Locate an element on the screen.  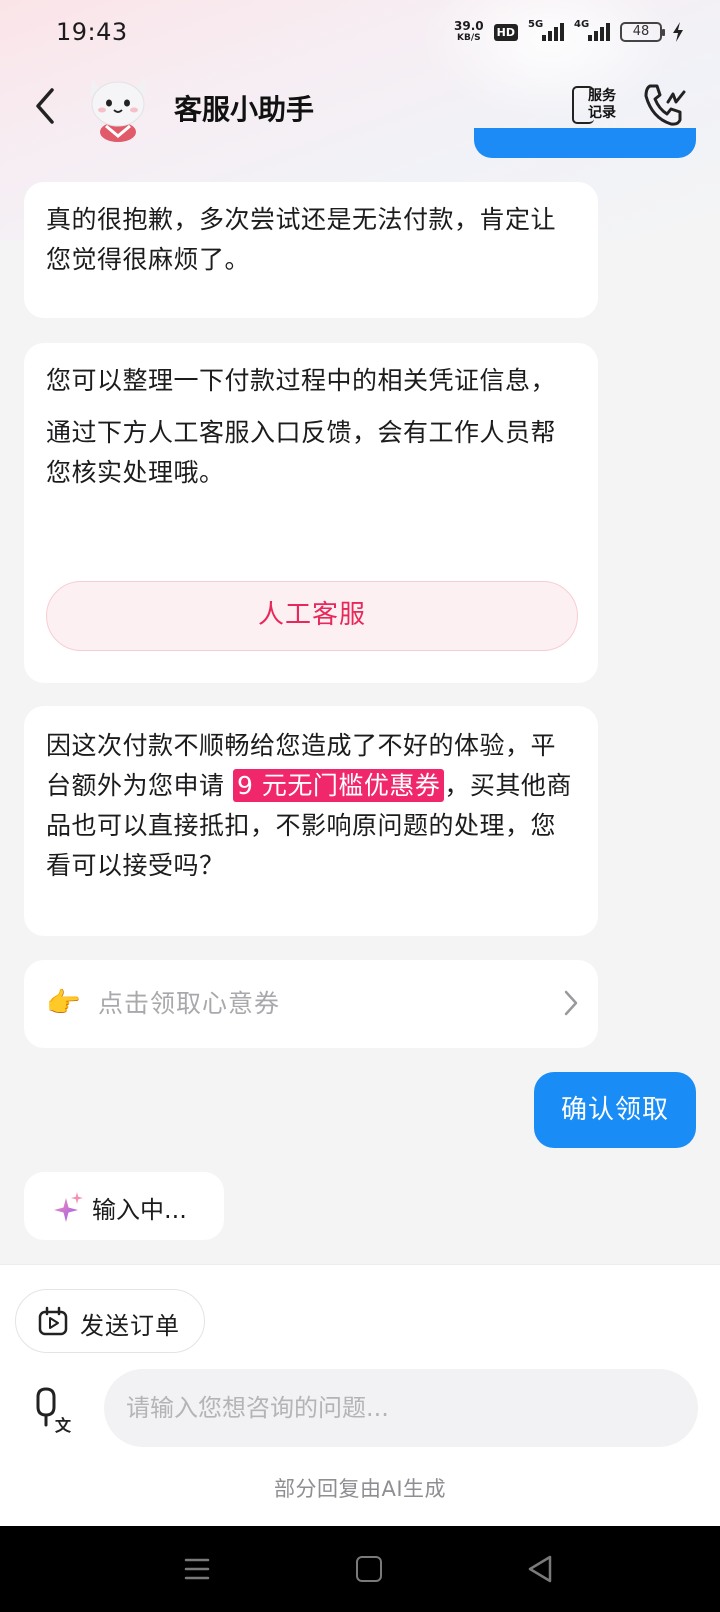
phone-icon is located at coordinates (664, 105).